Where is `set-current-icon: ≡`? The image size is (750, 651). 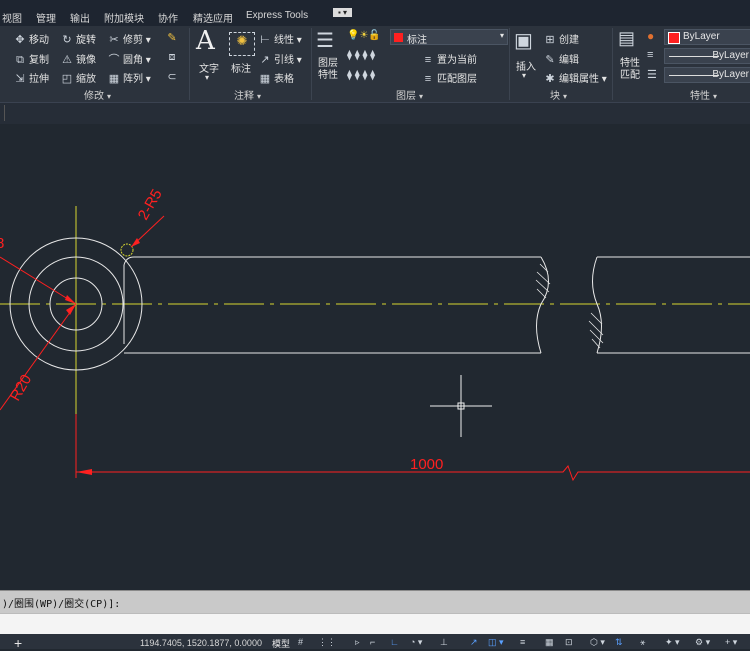
set-current-icon: ≡ is located at coordinates (428, 60).